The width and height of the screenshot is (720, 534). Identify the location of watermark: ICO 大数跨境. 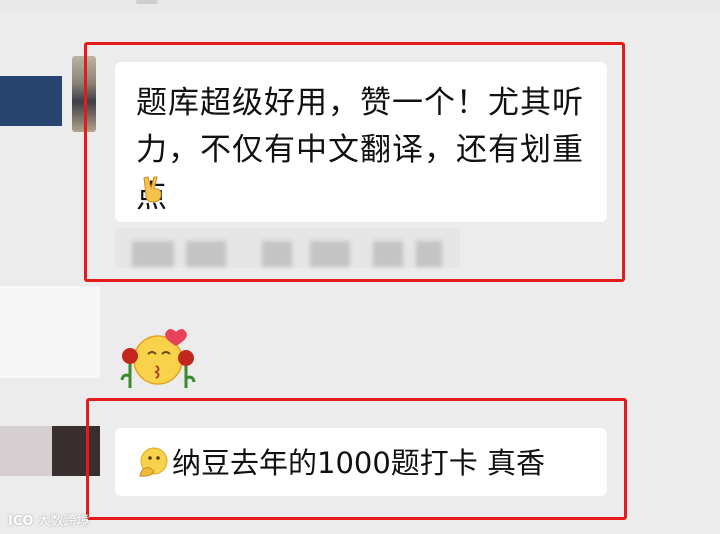
(48, 519).